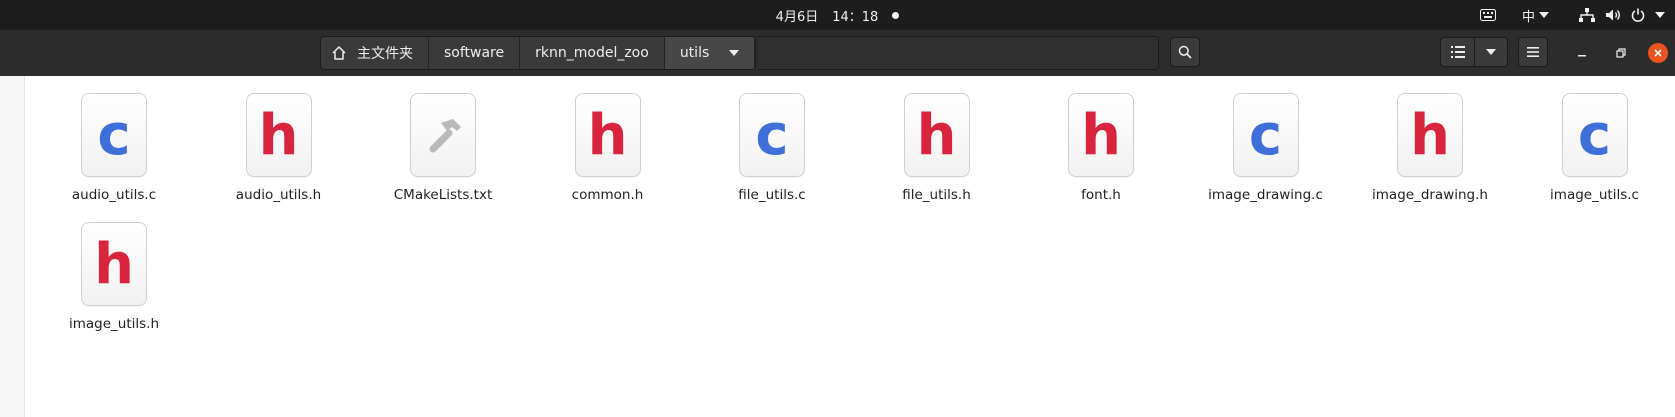 The height and width of the screenshot is (417, 1675). I want to click on breadcrumb-home-label: 主文件夹, so click(385, 54).